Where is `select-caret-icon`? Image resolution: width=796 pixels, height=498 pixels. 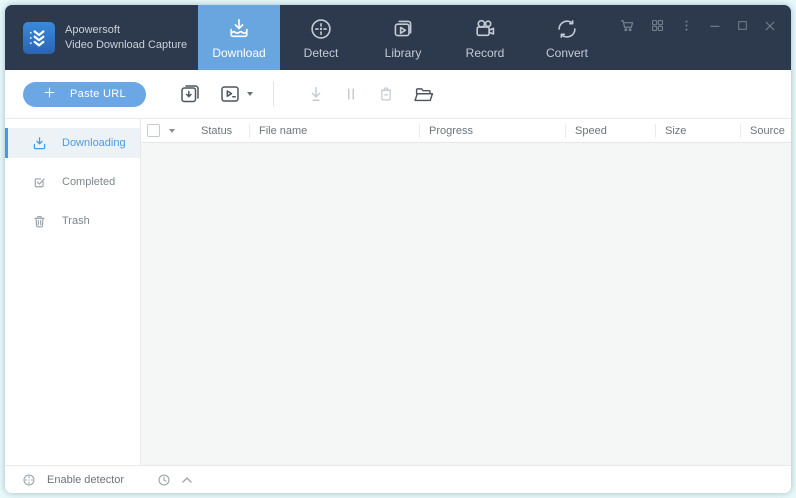
select-caret-icon is located at coordinates (172, 130).